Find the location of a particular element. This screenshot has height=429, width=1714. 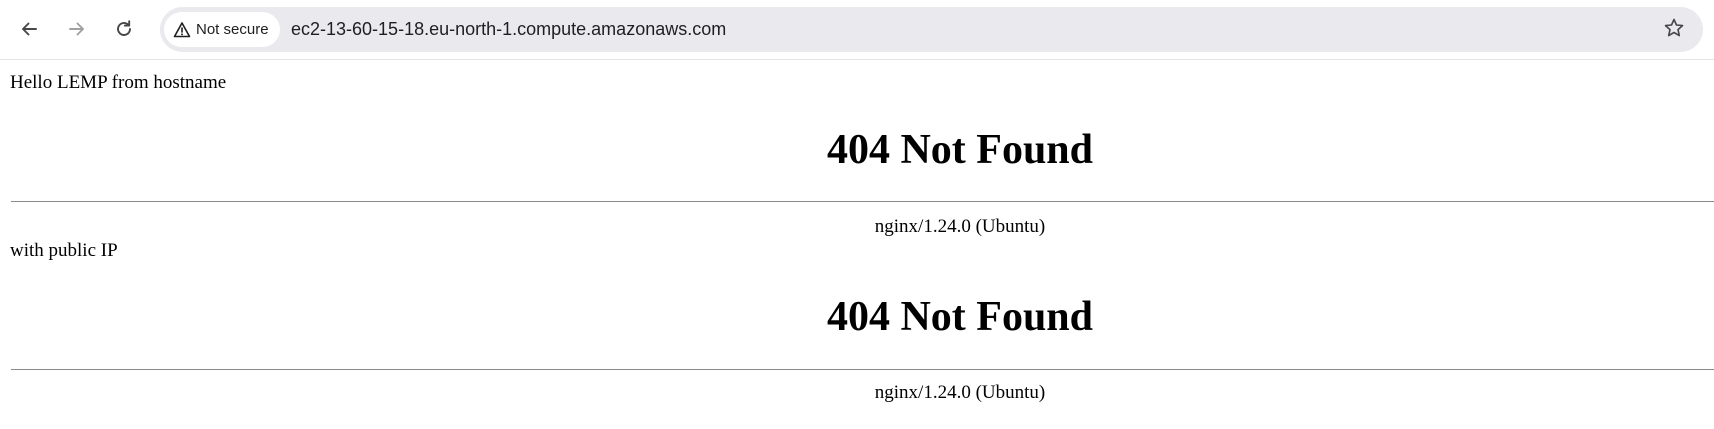

arrow-right-icon is located at coordinates (77, 29).